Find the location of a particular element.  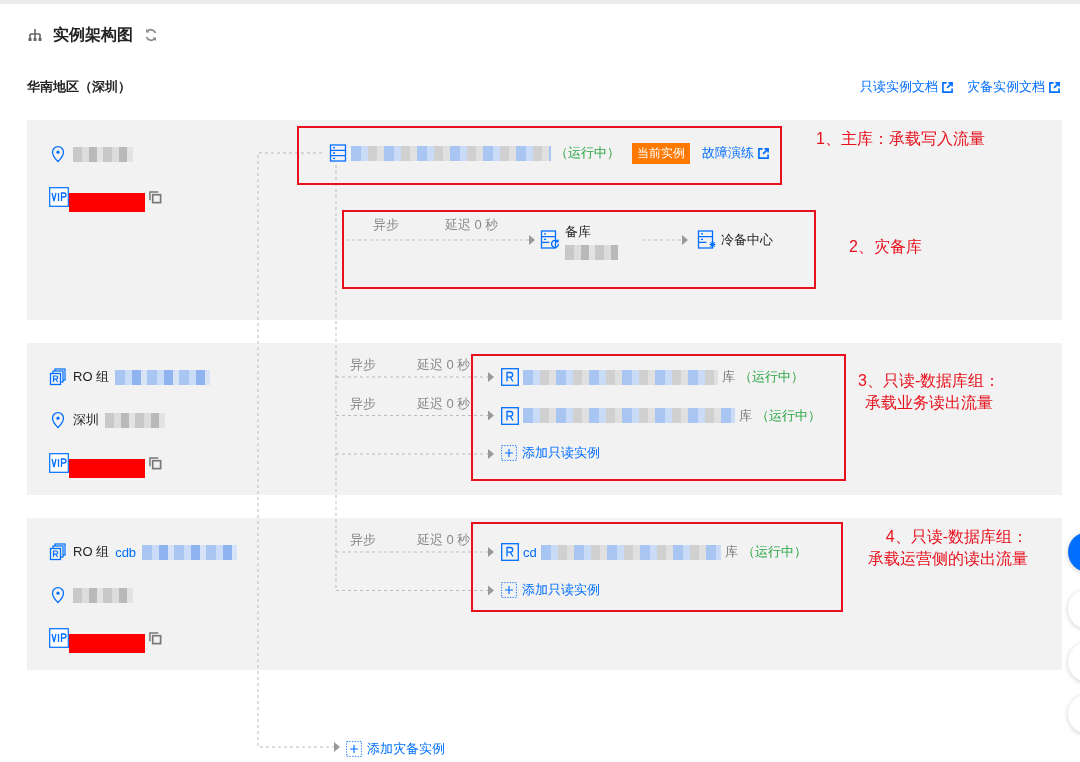

annotation-text: 1、主库：承载写入流量 is located at coordinates (900, 139).